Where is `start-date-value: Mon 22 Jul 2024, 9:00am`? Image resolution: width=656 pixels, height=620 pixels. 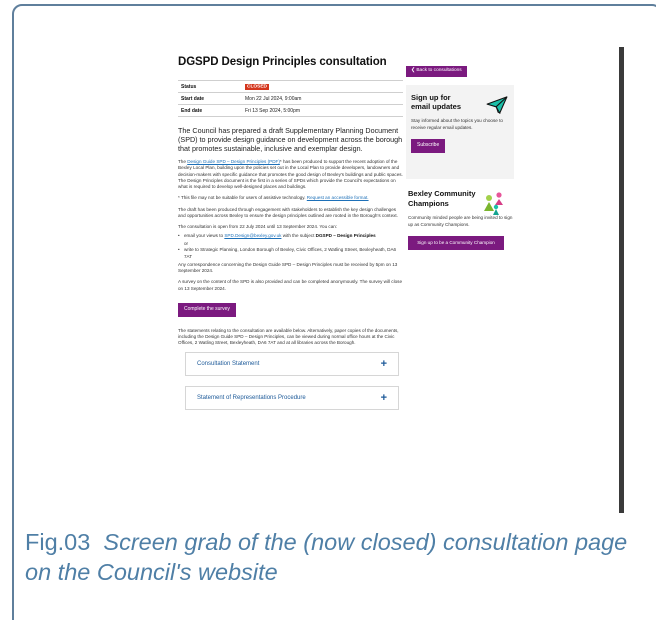 start-date-value: Mon 22 Jul 2024, 9:00am is located at coordinates (322, 98).